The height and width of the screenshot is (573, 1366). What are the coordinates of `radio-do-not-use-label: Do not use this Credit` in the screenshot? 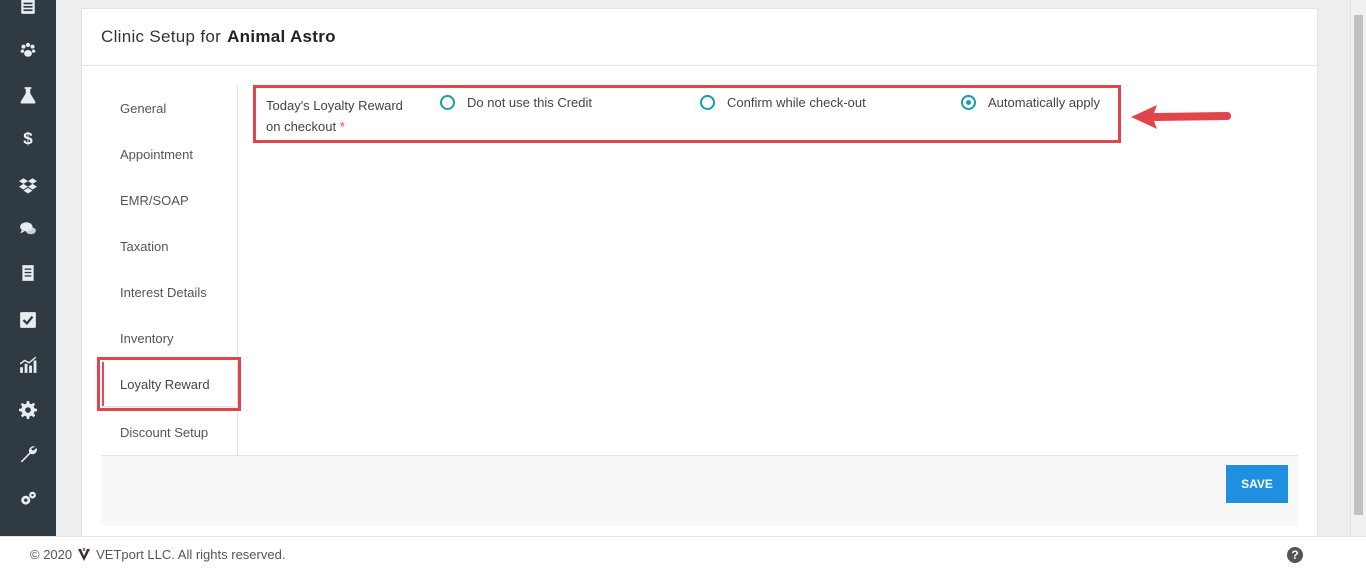 It's located at (530, 102).